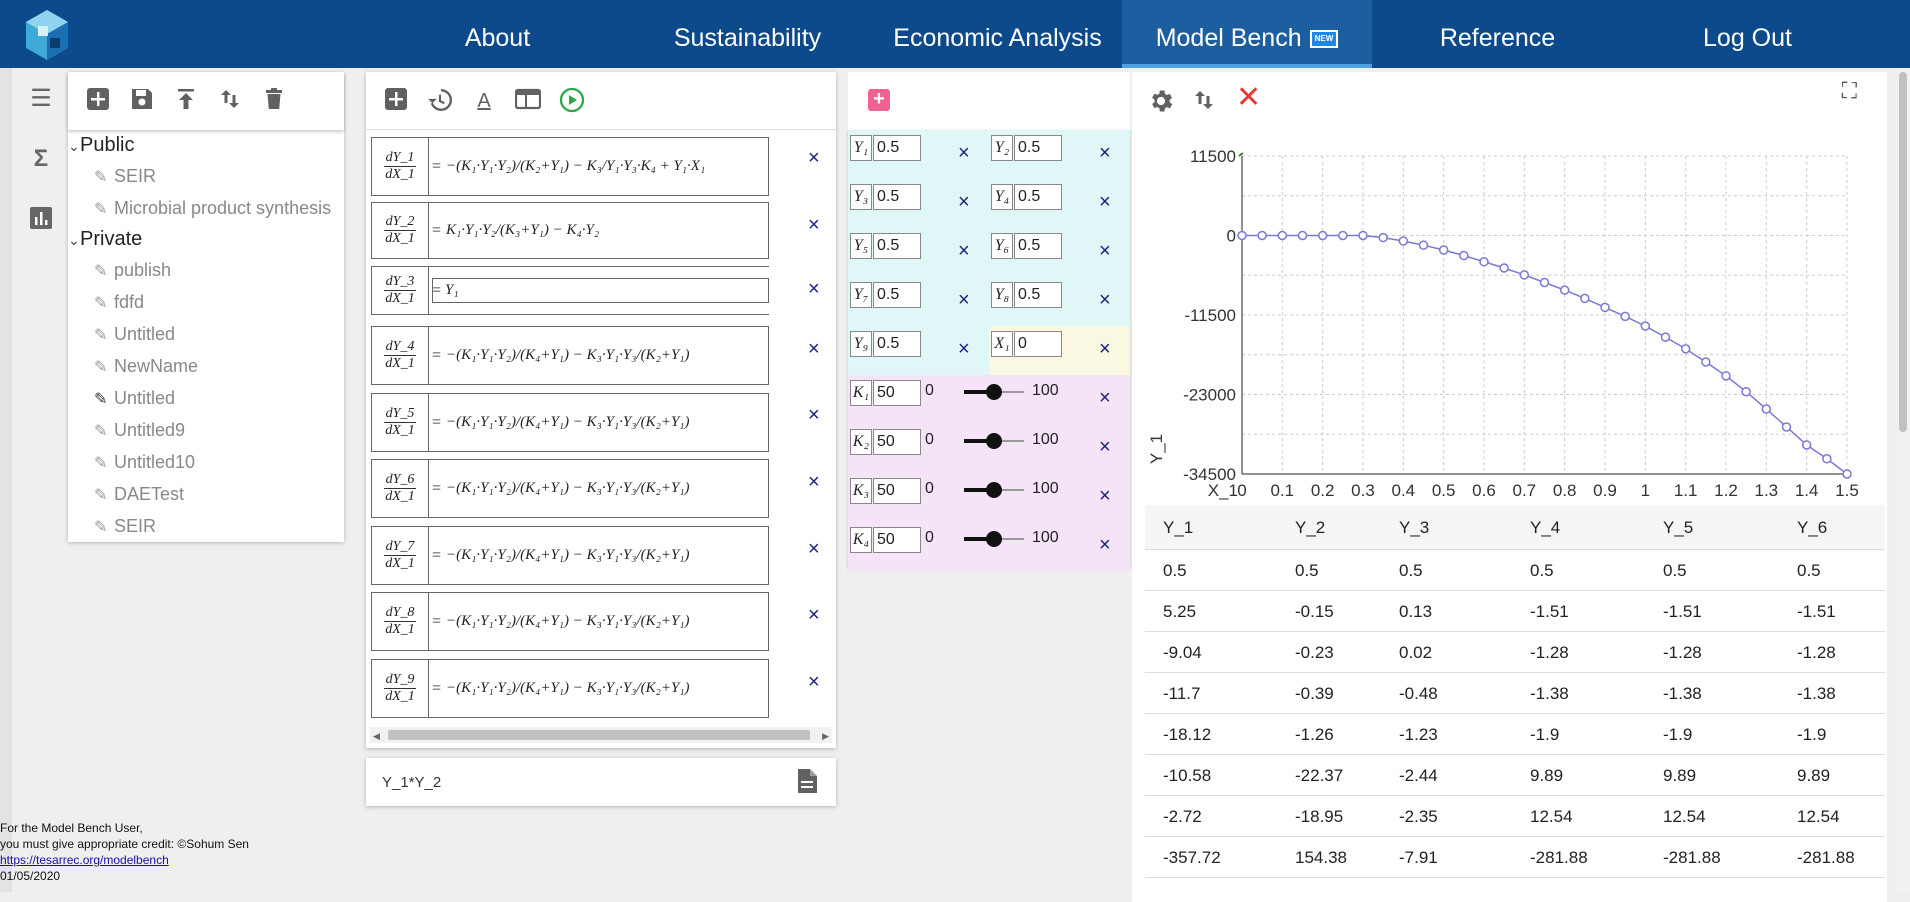 Image resolution: width=1910 pixels, height=902 pixels. What do you see at coordinates (74, 240) in the screenshot?
I see `private-caret-icon: ⌄` at bounding box center [74, 240].